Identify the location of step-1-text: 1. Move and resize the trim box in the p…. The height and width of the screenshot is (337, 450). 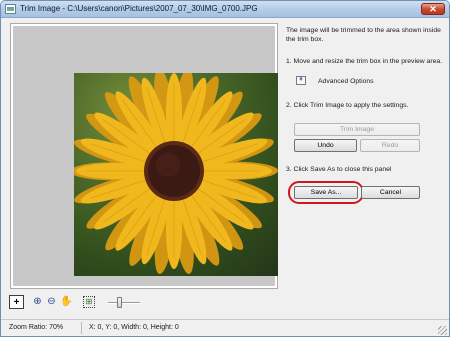
(364, 61).